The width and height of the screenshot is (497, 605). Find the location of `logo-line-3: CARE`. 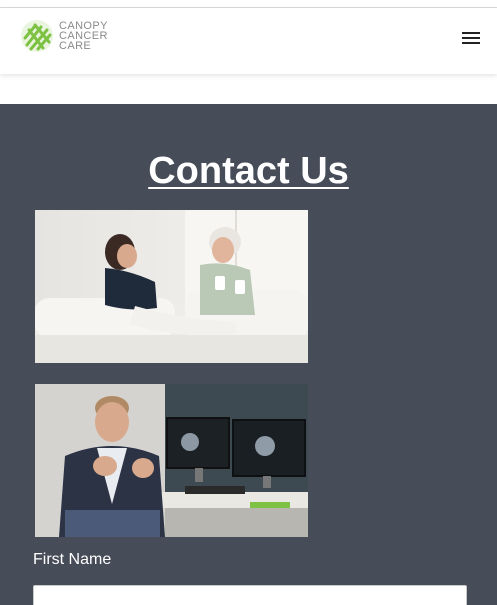

logo-line-3: CARE is located at coordinates (75, 46).